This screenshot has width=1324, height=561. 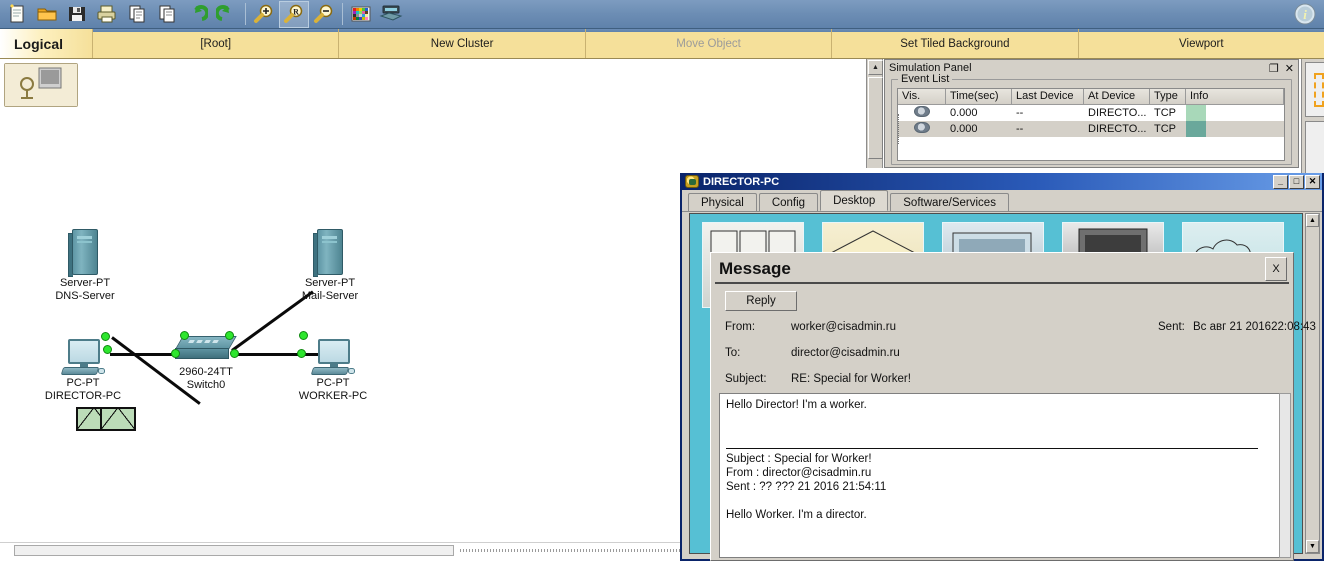 I want to click on sent-value: Вс авг 21 201622:08:43, so click(x=1254, y=327).